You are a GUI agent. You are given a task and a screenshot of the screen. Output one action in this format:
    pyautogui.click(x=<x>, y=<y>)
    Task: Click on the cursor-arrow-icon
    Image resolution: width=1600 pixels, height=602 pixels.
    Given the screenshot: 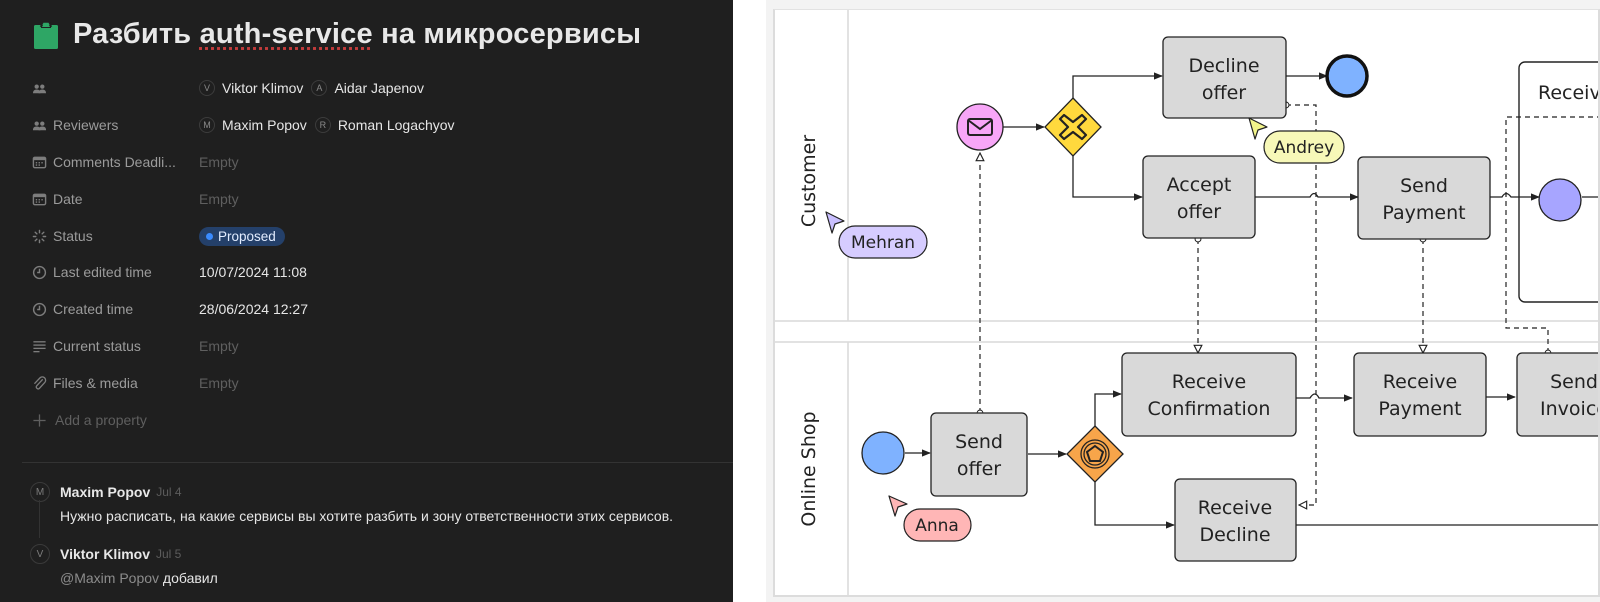 What is the action you would take?
    pyautogui.click(x=1258, y=128)
    